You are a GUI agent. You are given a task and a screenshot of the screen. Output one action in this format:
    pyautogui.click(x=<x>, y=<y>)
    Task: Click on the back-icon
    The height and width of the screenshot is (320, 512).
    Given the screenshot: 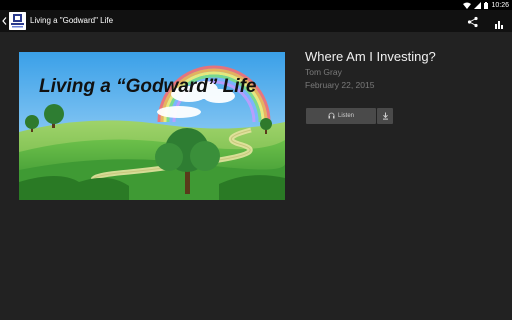 What is the action you would take?
    pyautogui.click(x=4, y=21)
    